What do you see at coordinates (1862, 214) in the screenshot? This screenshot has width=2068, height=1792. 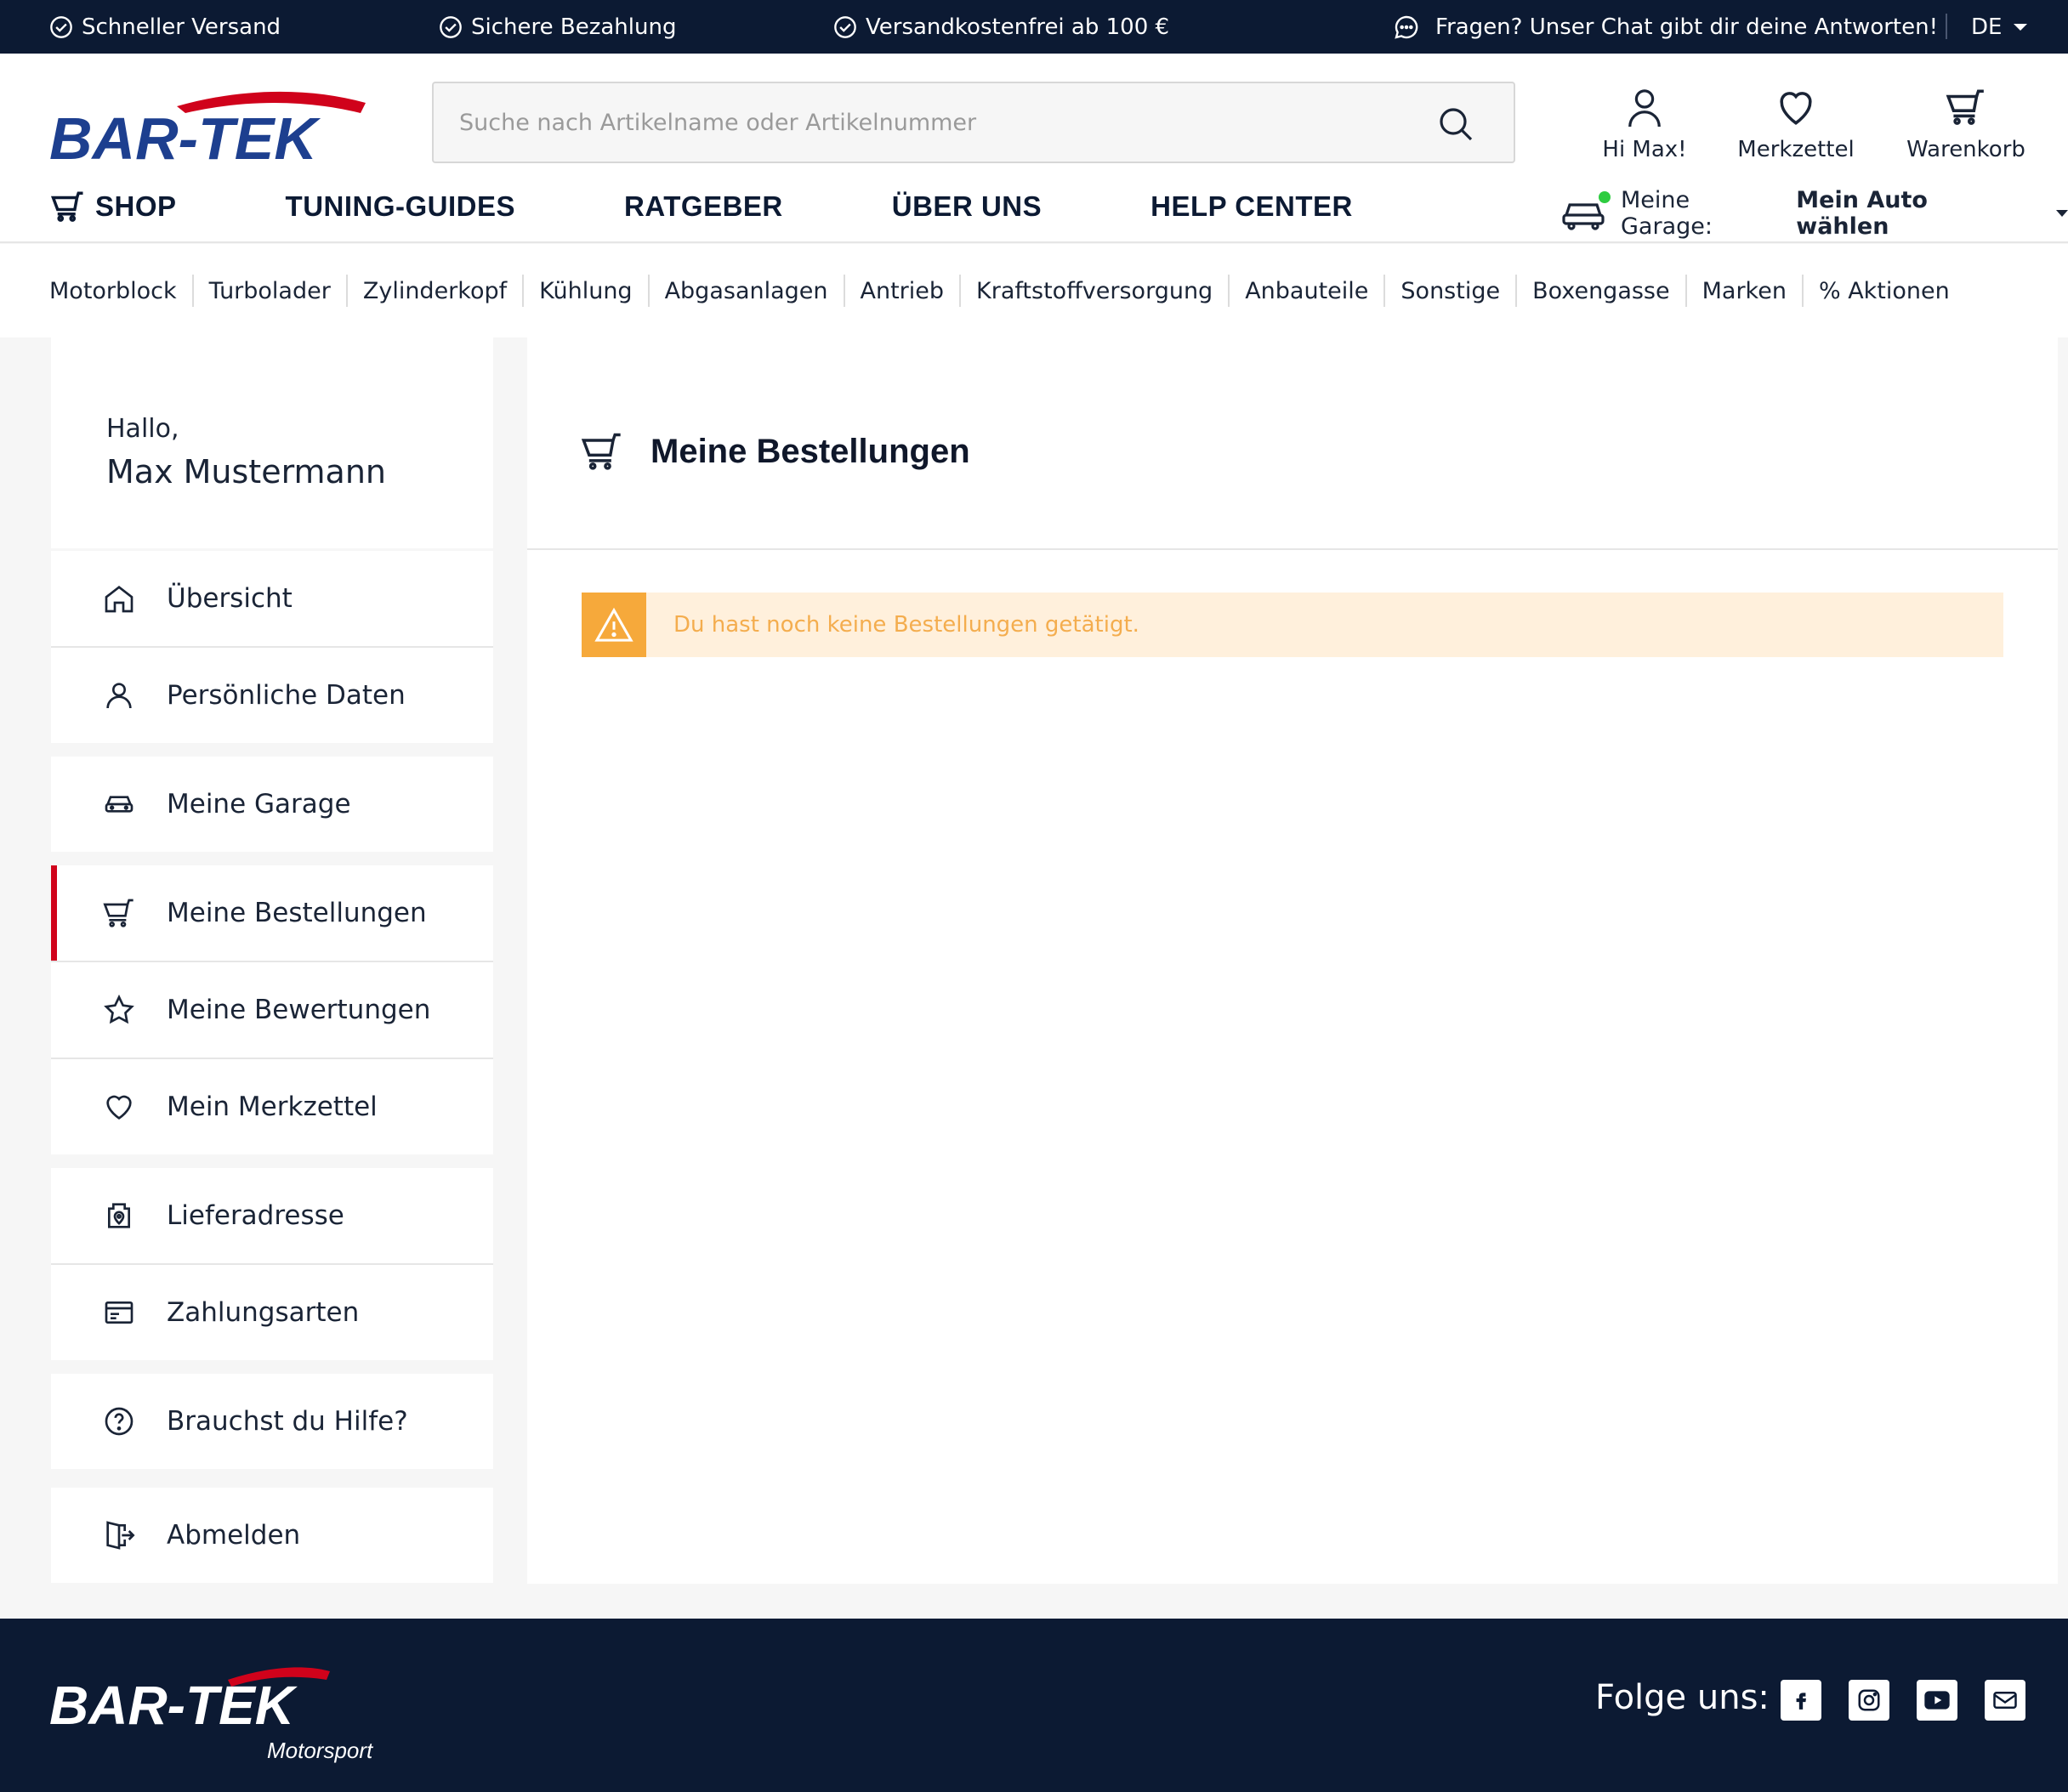 I see `garage-value: Mein Auto wählen` at bounding box center [1862, 214].